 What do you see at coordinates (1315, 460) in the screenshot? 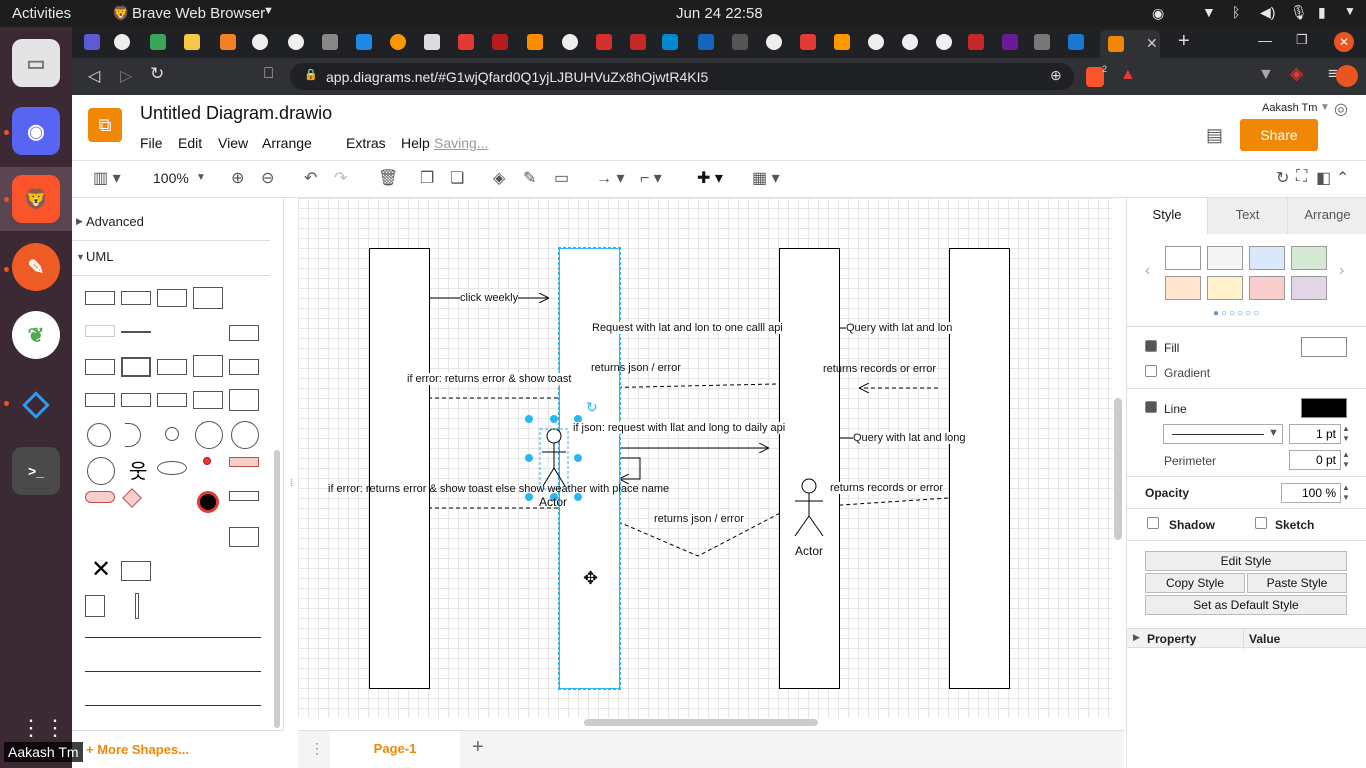
I see `perimeter-input: 0 pt` at bounding box center [1315, 460].